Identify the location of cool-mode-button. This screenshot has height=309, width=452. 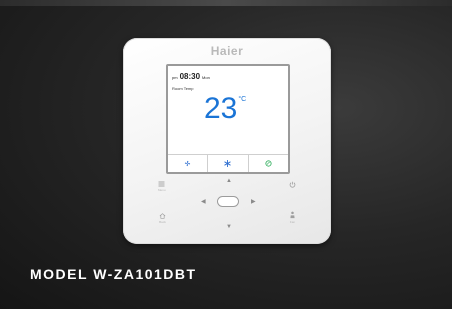
(228, 163).